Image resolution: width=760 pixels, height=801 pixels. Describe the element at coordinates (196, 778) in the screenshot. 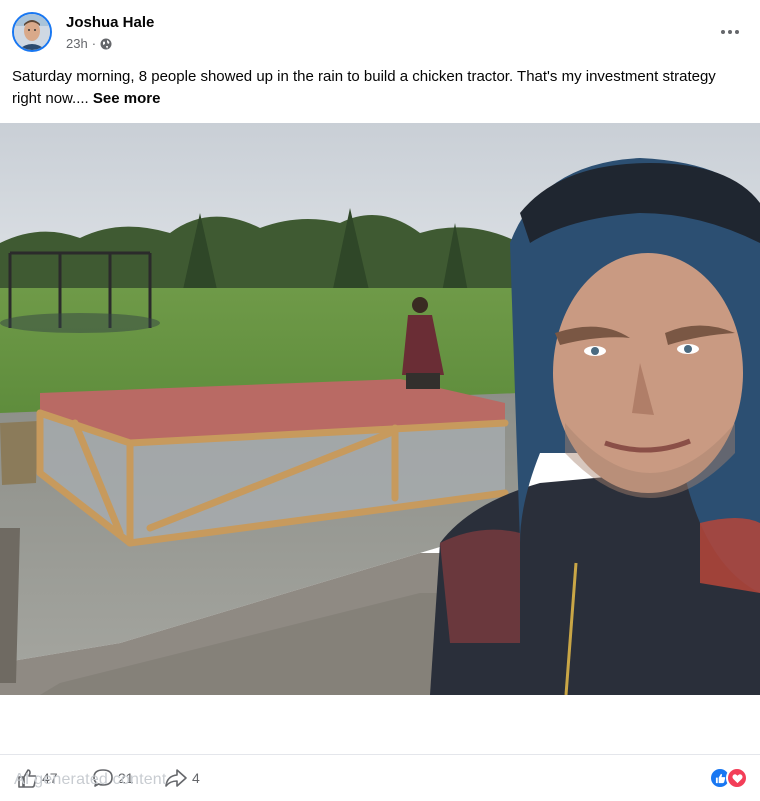

I see `share-count: 4` at that location.